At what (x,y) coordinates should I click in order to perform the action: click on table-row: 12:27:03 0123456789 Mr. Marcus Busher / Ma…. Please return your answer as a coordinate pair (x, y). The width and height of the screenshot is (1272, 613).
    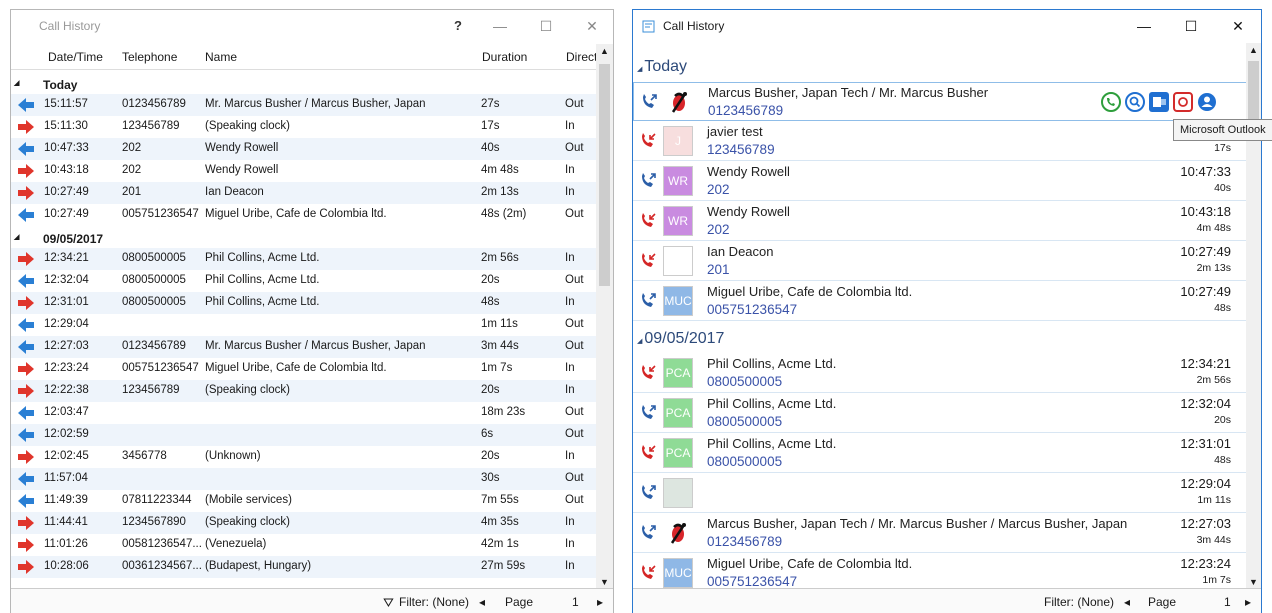
    Looking at the image, I should click on (303, 347).